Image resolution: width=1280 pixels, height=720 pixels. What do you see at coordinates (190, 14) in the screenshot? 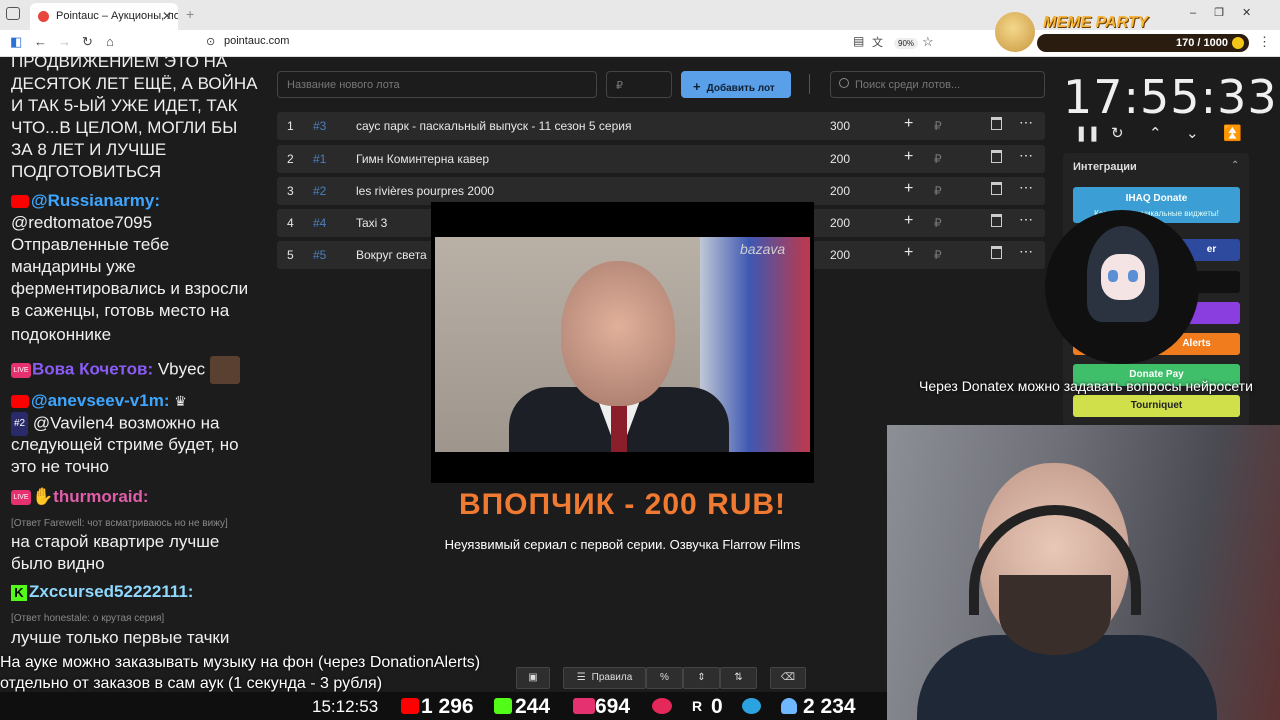
I see `new-tab-icon: +` at bounding box center [190, 14].